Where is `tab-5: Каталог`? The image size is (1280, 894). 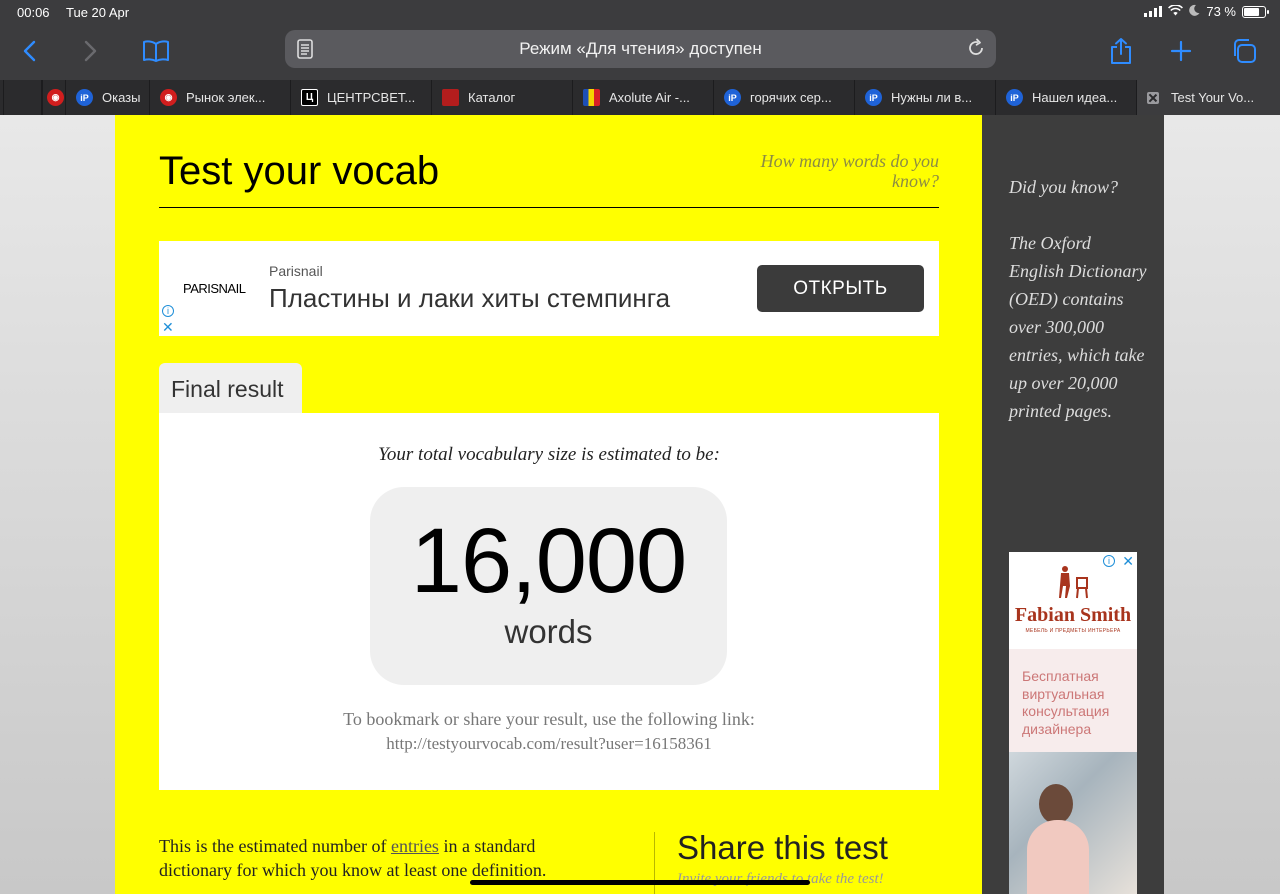 tab-5: Каталог is located at coordinates (501, 97).